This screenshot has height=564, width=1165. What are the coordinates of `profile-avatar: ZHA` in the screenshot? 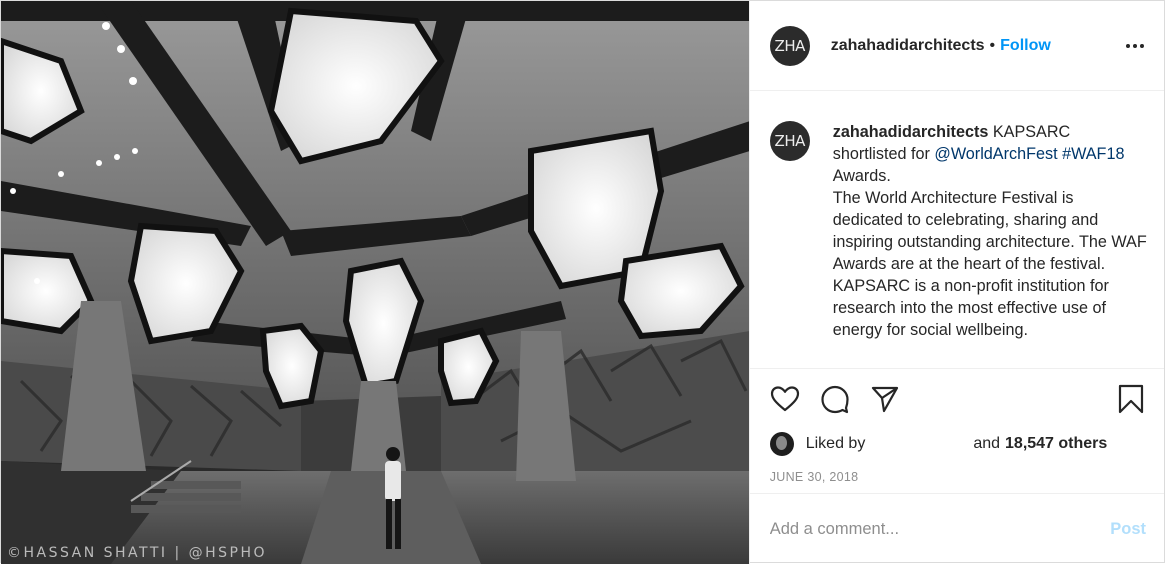 It's located at (789, 45).